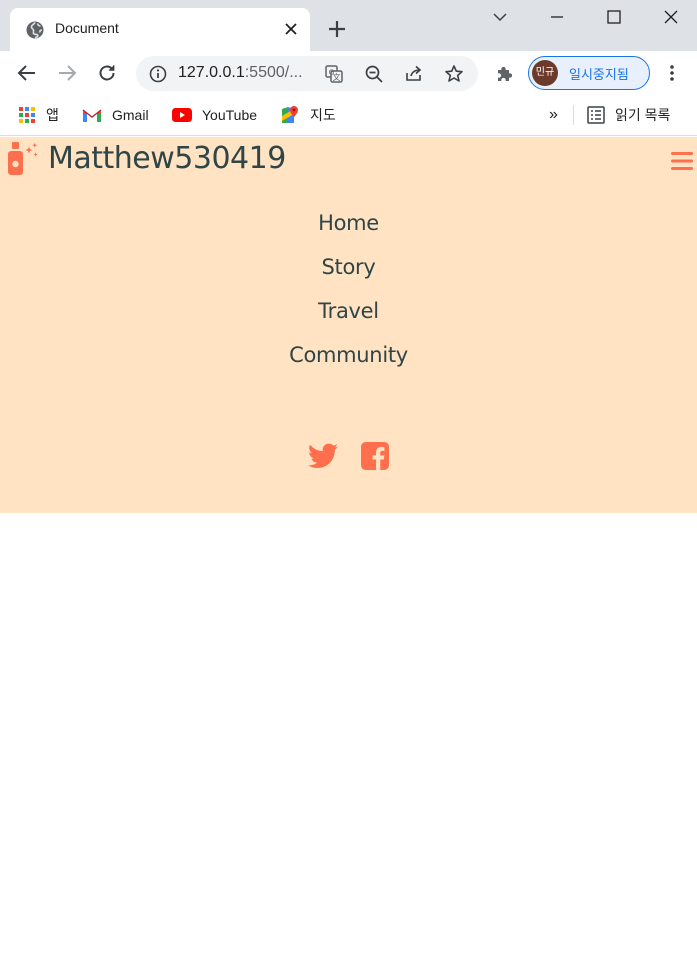  I want to click on translate-icon: 文 G, so click(334, 74).